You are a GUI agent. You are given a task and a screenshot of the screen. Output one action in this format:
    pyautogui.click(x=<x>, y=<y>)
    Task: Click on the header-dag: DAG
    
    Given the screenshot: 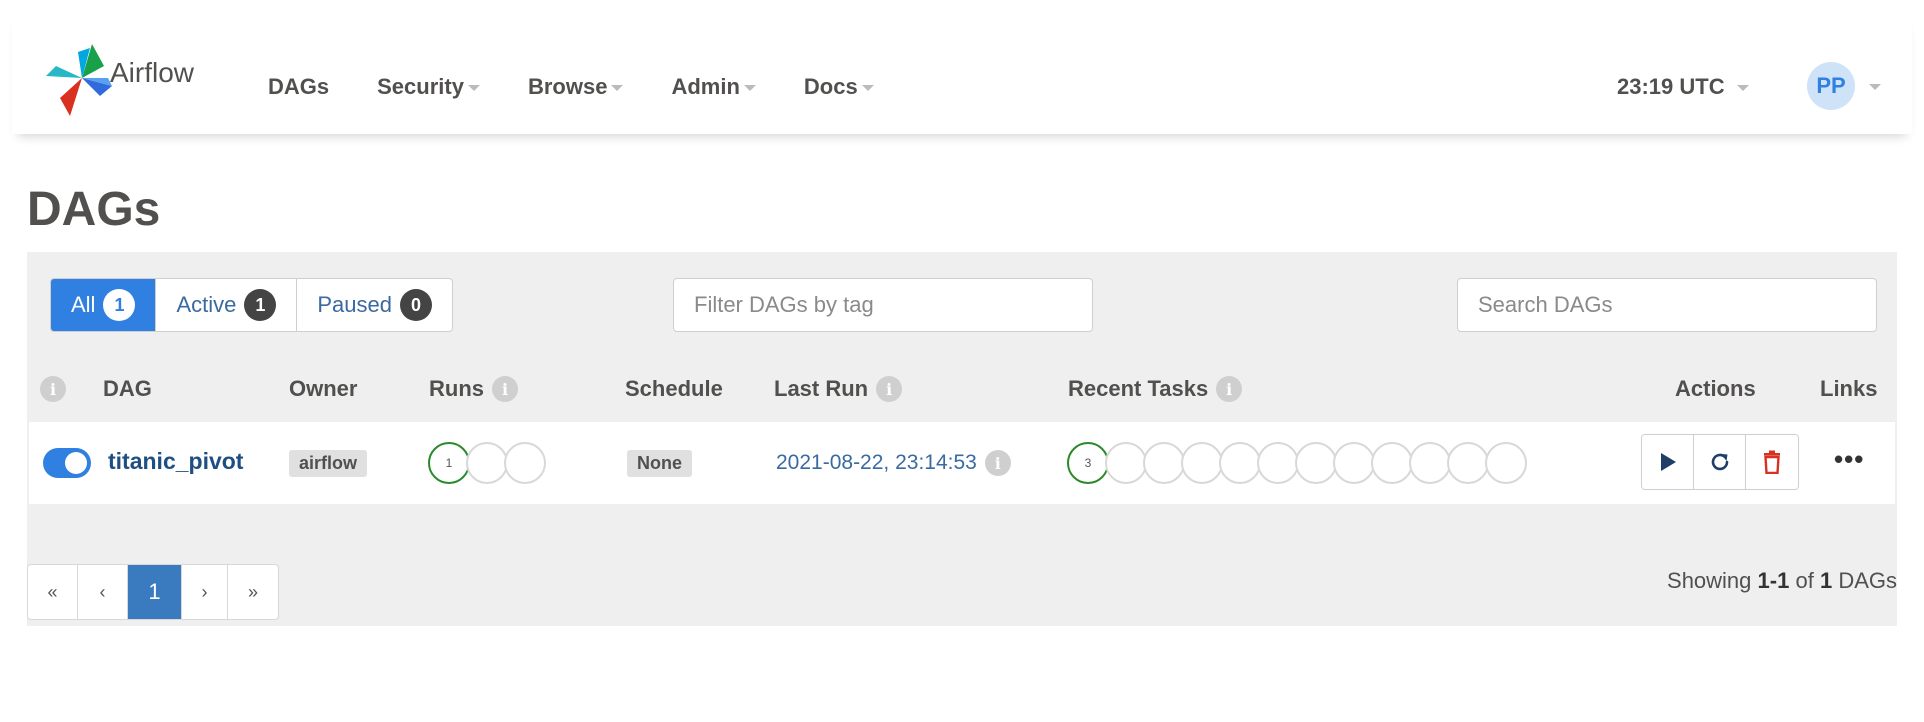 What is the action you would take?
    pyautogui.click(x=127, y=389)
    